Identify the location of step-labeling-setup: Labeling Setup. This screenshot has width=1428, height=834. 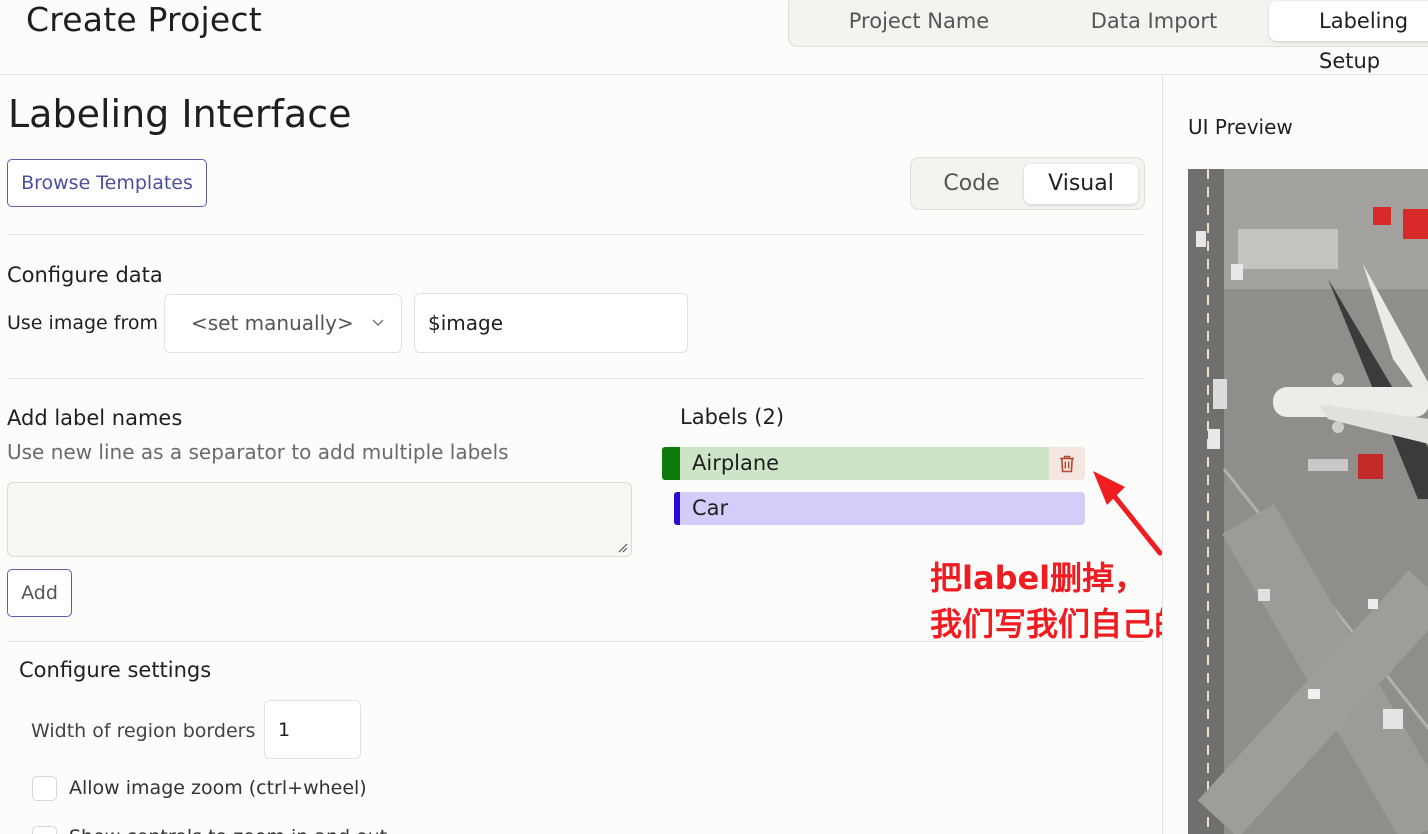
(1348, 37).